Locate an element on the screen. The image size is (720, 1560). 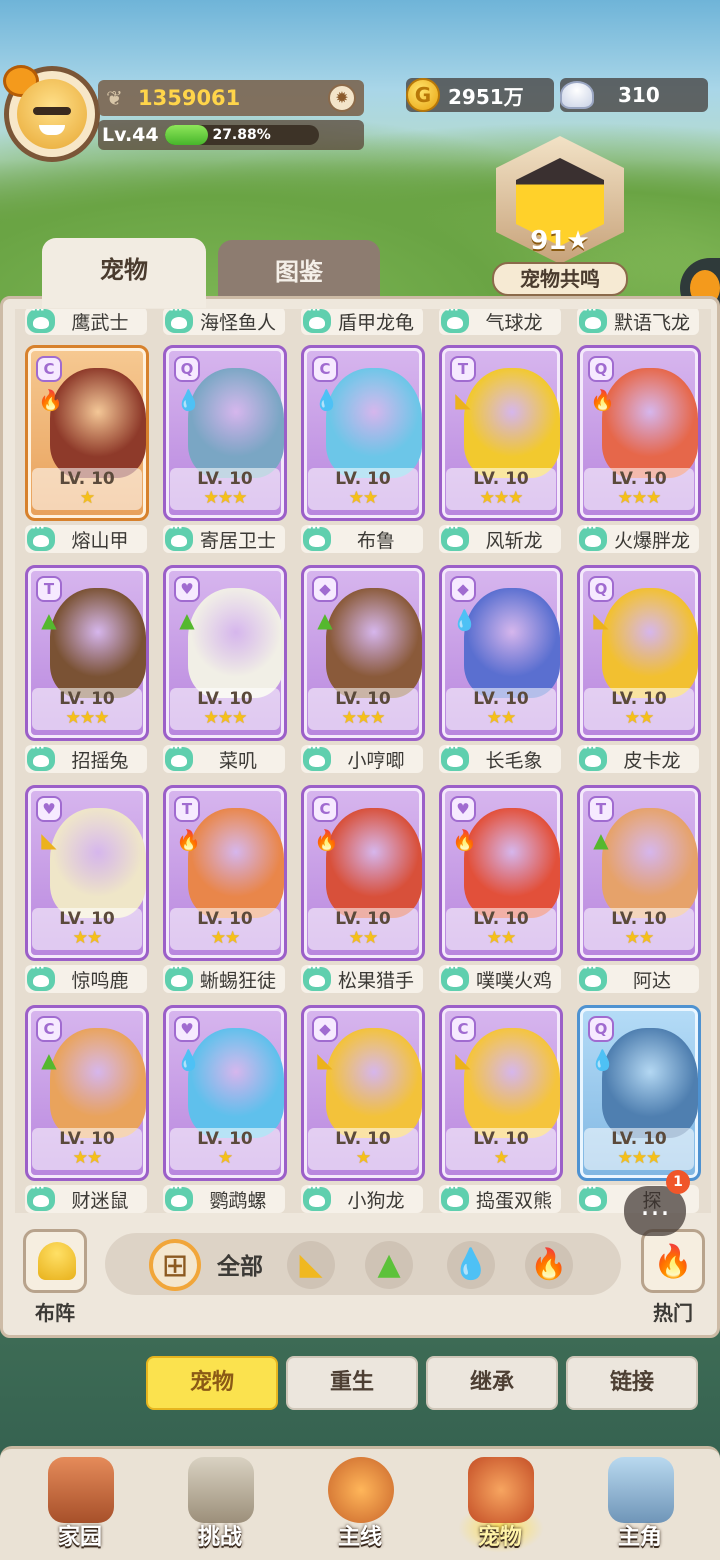
pet-card: ◆ ◣ LV. 10 ★ is located at coordinates (363, 1093).